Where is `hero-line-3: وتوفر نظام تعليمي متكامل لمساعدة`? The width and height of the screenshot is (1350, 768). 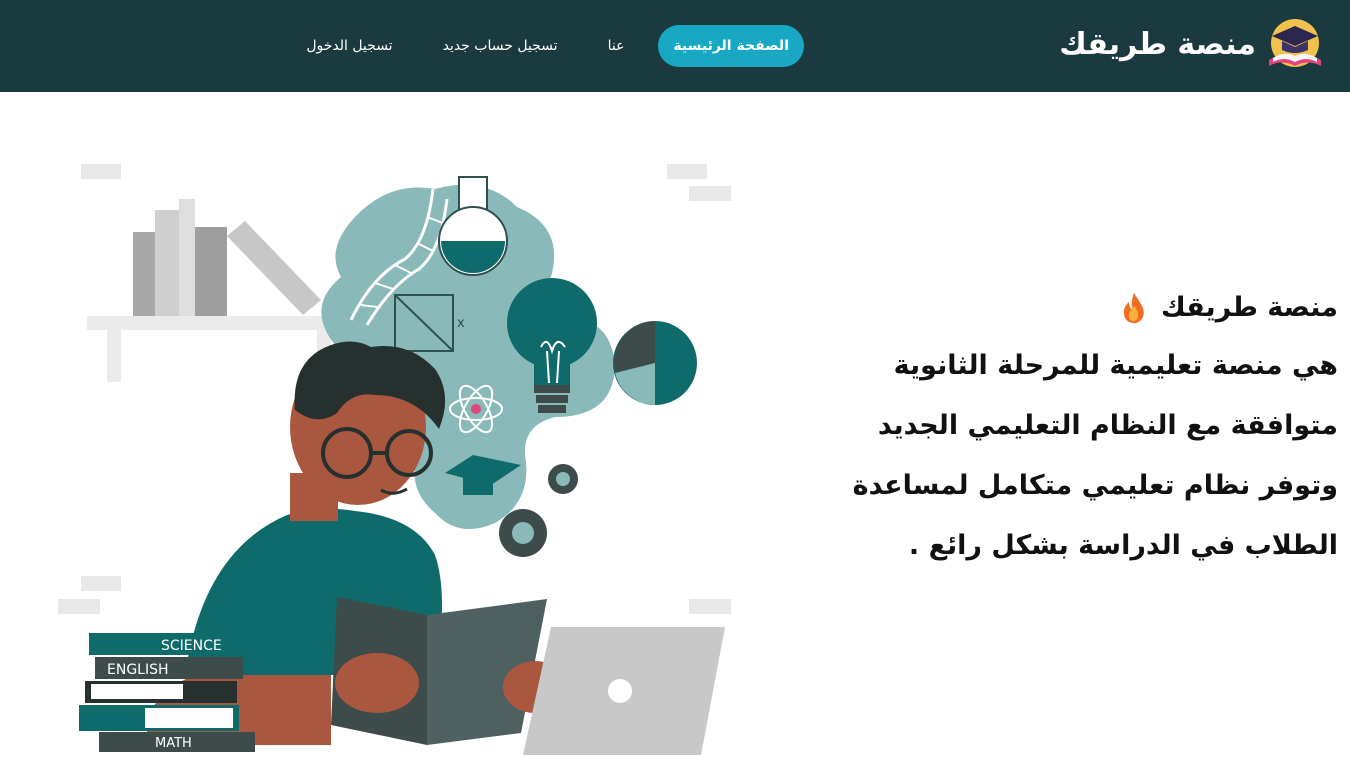
hero-line-3: وتوفر نظام تعليمي متكامل لمساعدة is located at coordinates (1095, 485).